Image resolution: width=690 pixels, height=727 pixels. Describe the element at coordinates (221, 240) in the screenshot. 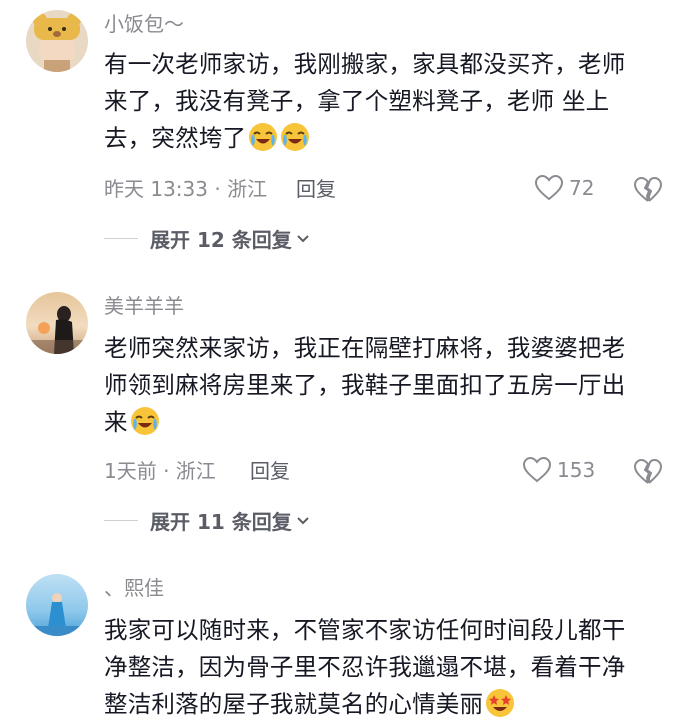

I see `expand-replies-label: 展开 12 条回复` at that location.